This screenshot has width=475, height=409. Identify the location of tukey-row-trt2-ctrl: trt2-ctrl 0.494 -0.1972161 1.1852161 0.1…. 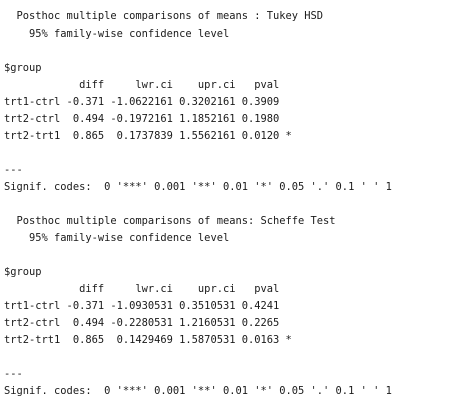
(142, 119).